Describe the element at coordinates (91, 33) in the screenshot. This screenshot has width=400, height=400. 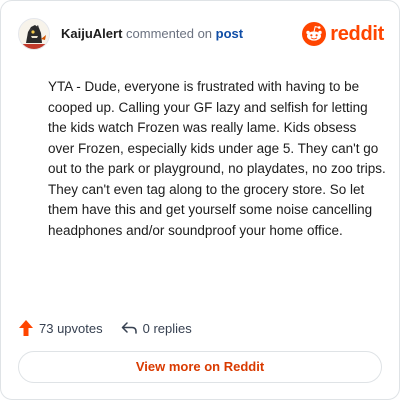
I see `author-name: KaijuAlert` at that location.